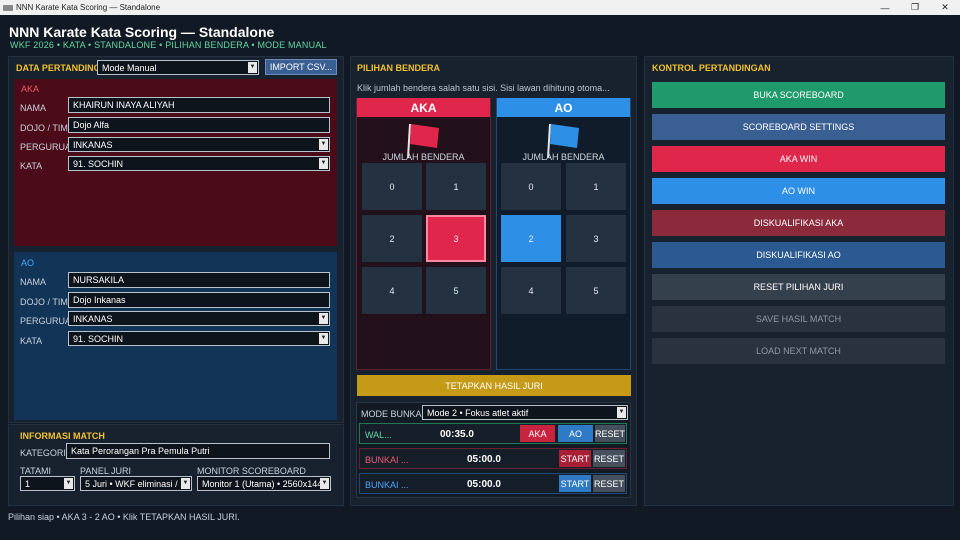 This screenshot has height=540, width=960. I want to click on maximize-icon: ❐, so click(915, 7).